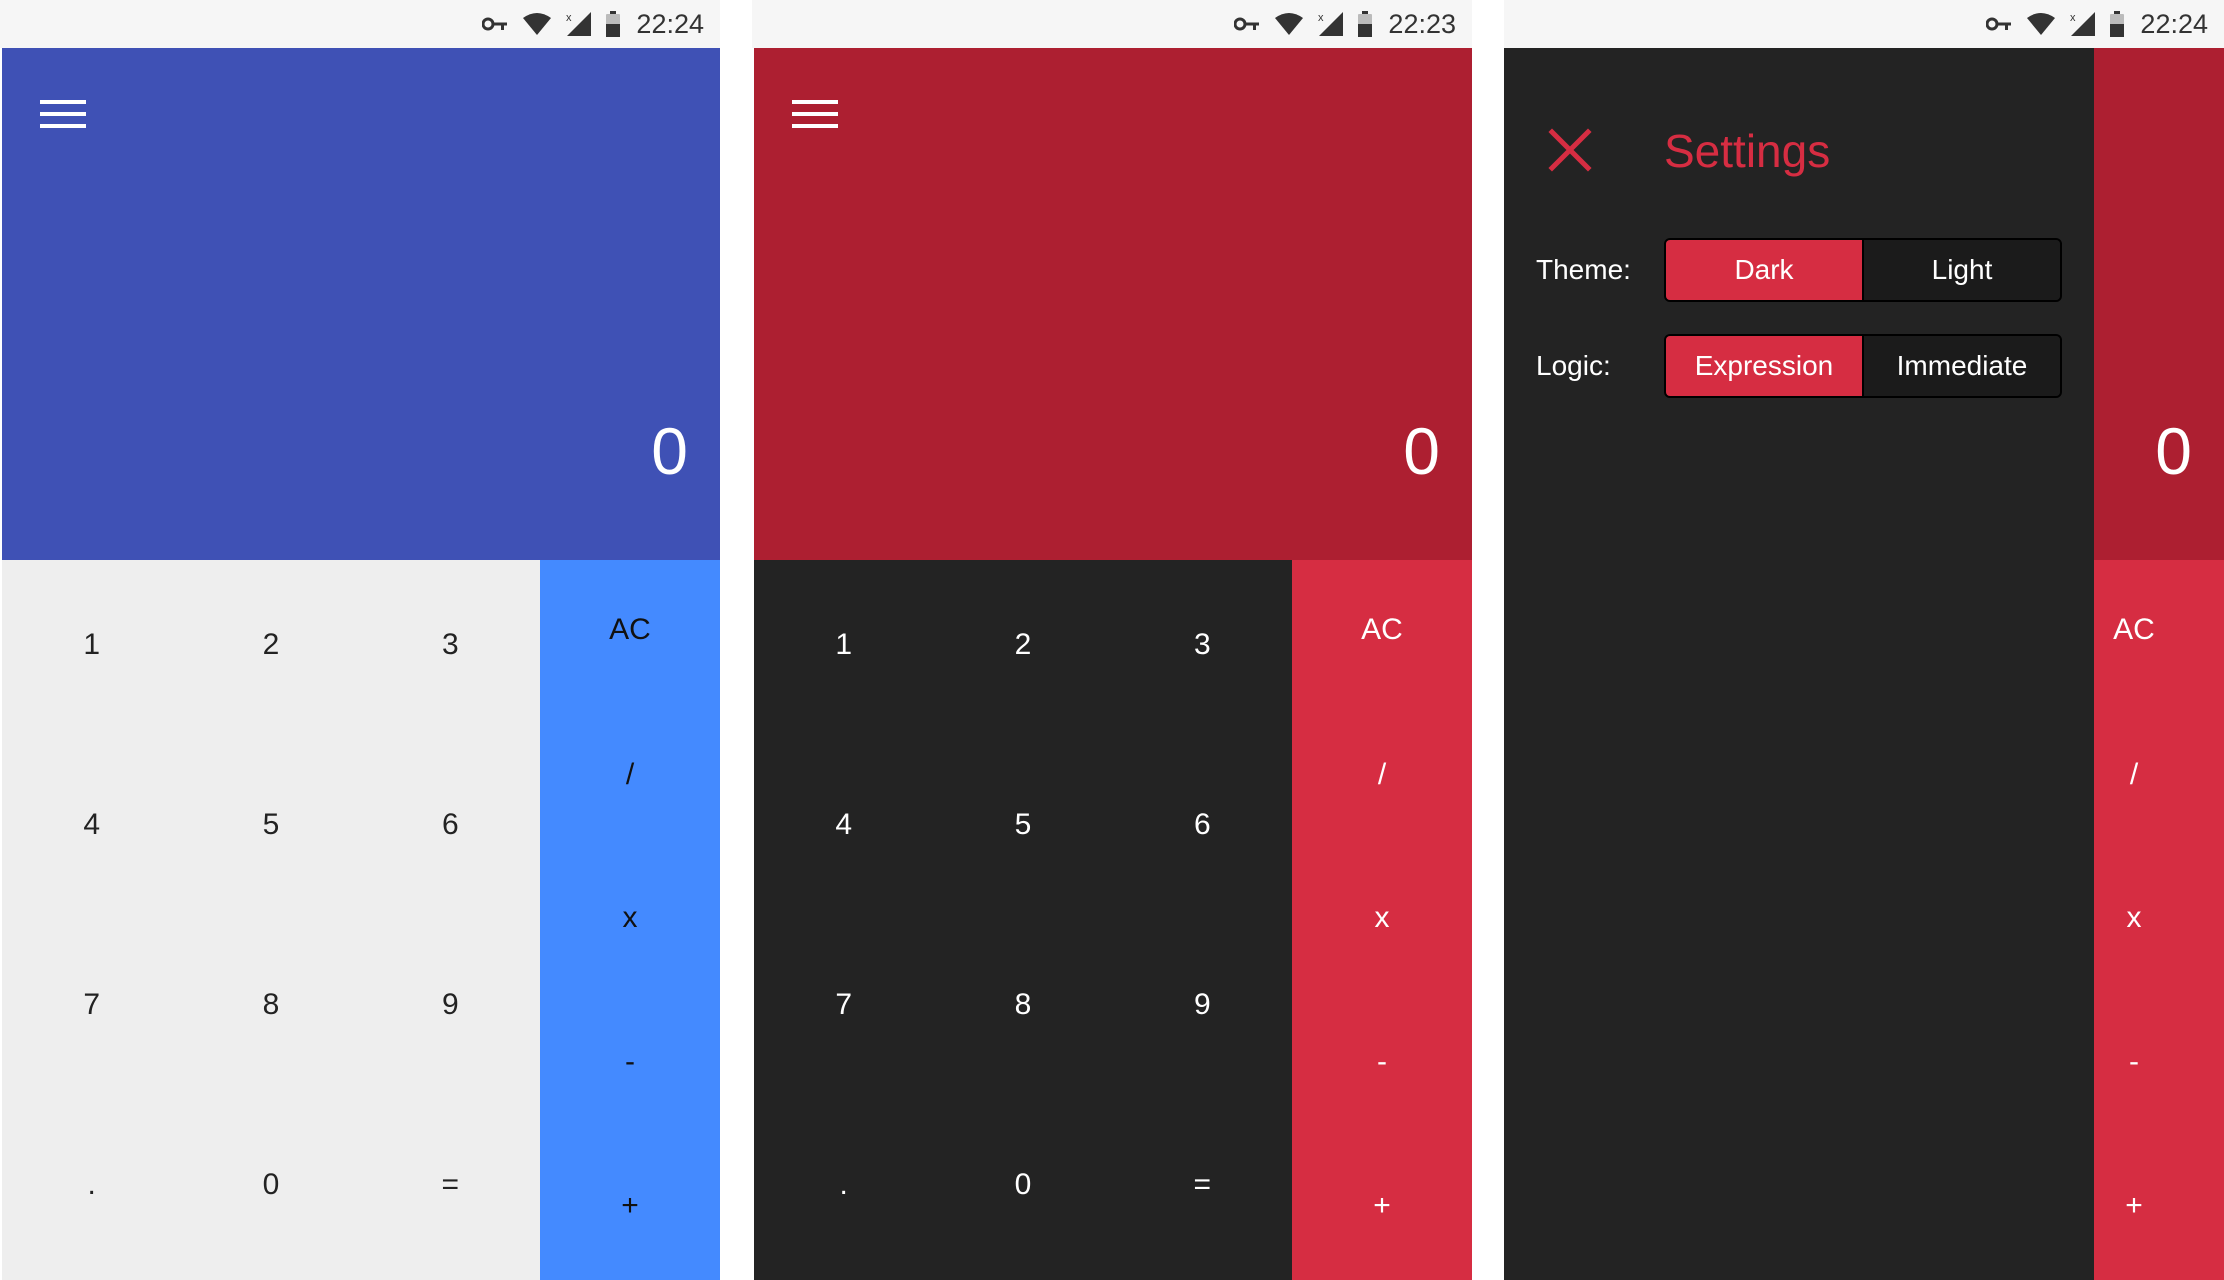 This screenshot has height=1280, width=2224. I want to click on theme-toggle: Dark Light, so click(1863, 270).